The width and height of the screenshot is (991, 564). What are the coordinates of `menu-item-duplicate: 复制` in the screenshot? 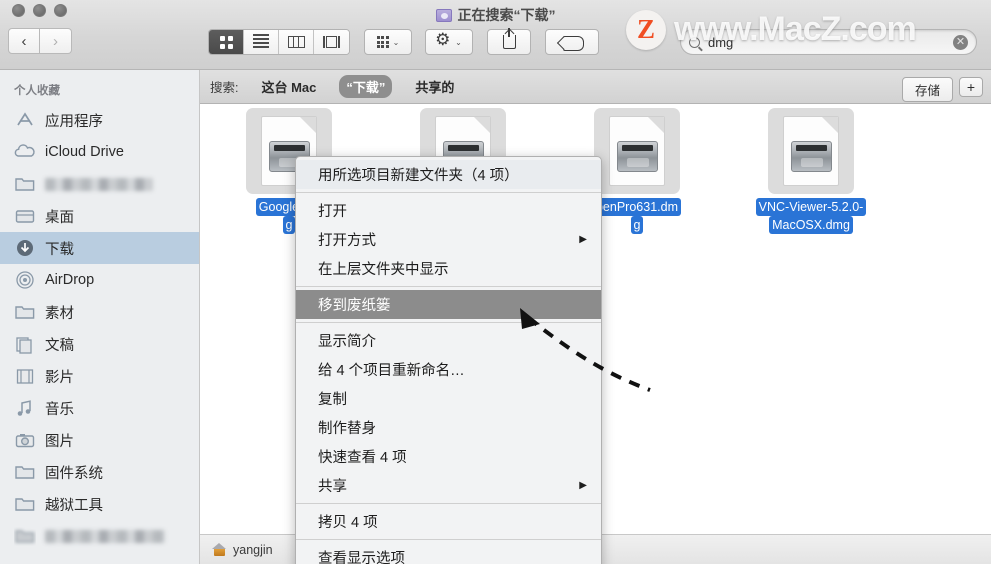 It's located at (448, 398).